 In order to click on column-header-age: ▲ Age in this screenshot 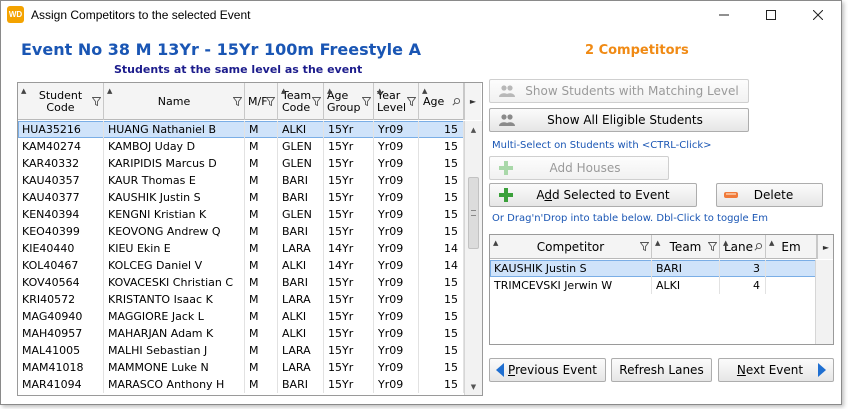, I will do `click(441, 101)`.